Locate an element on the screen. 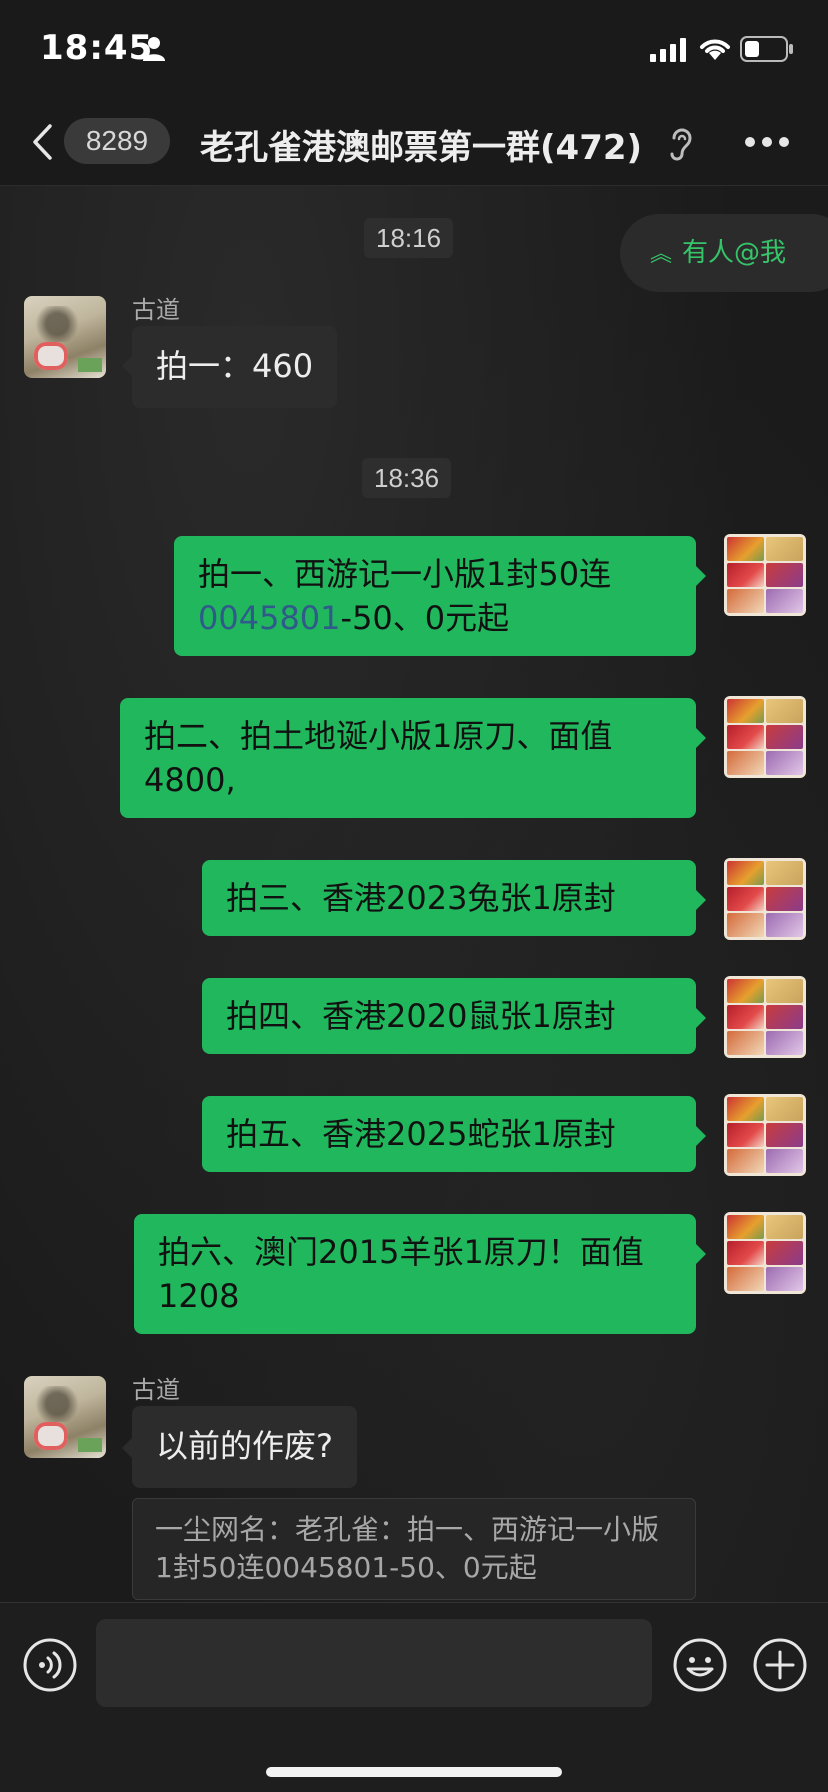 The width and height of the screenshot is (828, 1792). nav-bar: 8289 老孔雀港澳邮票第一群(472) is located at coordinates (414, 143).